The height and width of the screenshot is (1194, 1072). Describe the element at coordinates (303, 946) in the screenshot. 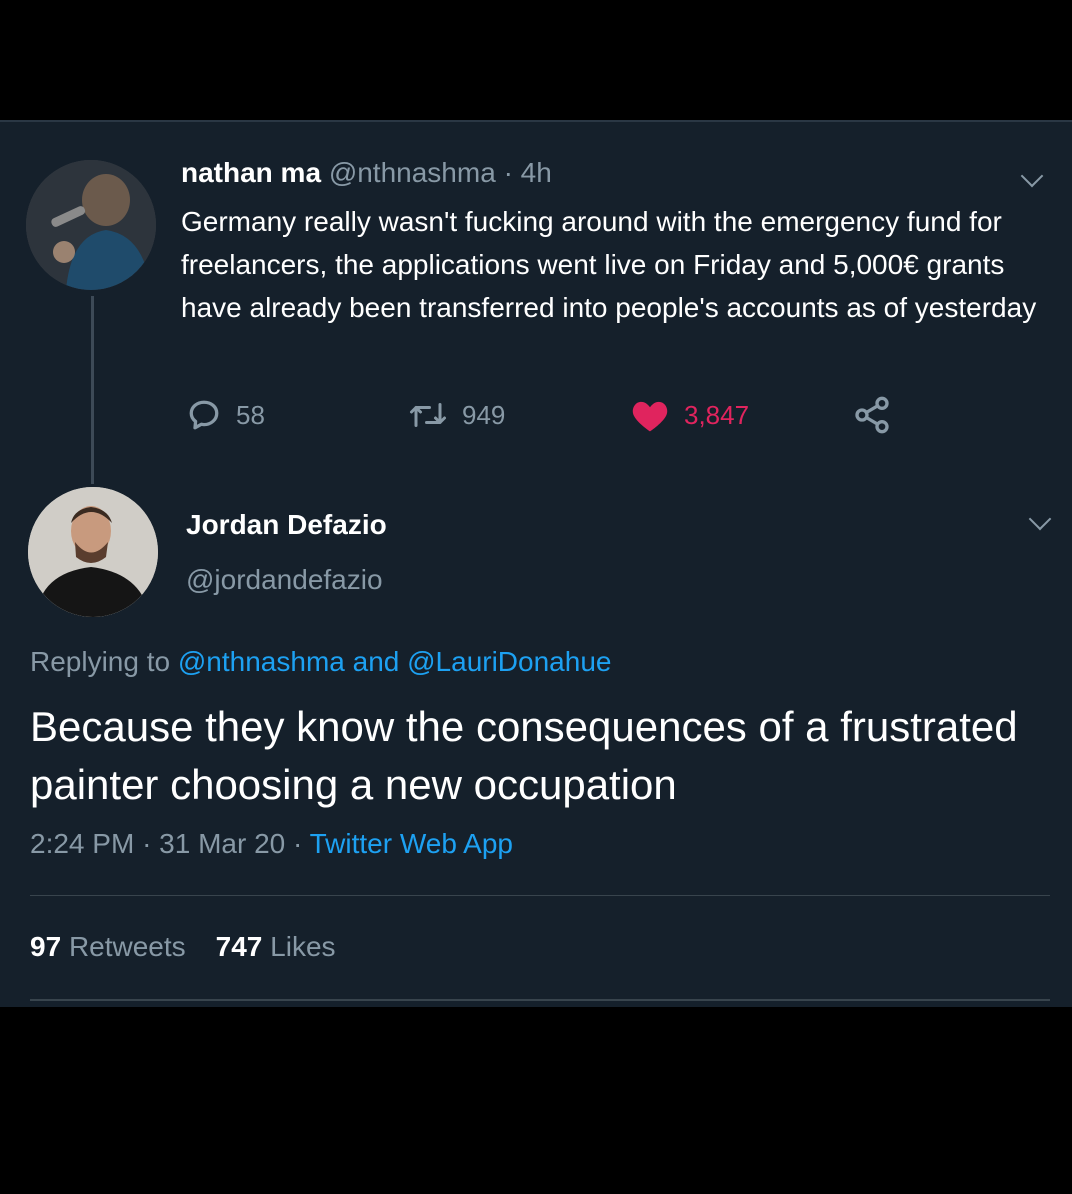

I see `likes-label: Likes` at that location.